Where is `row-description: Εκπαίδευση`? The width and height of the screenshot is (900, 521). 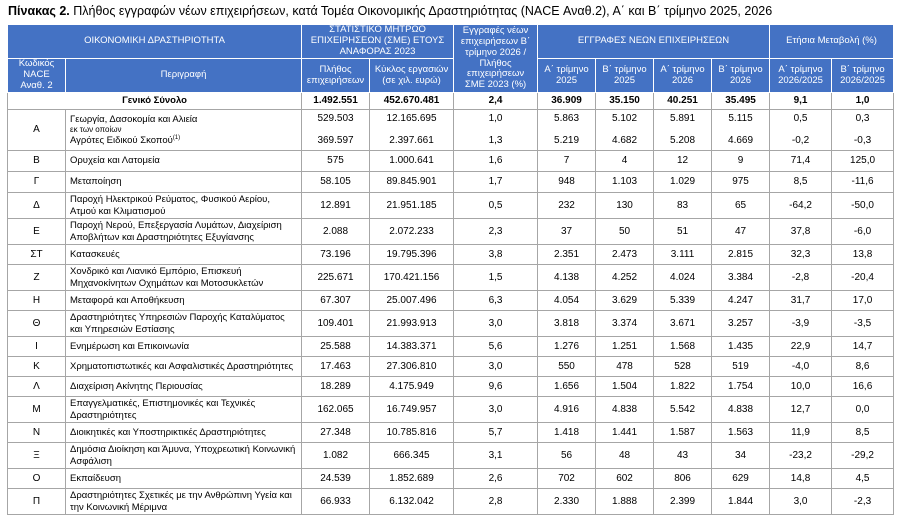 row-description: Εκπαίδευση is located at coordinates (183, 478).